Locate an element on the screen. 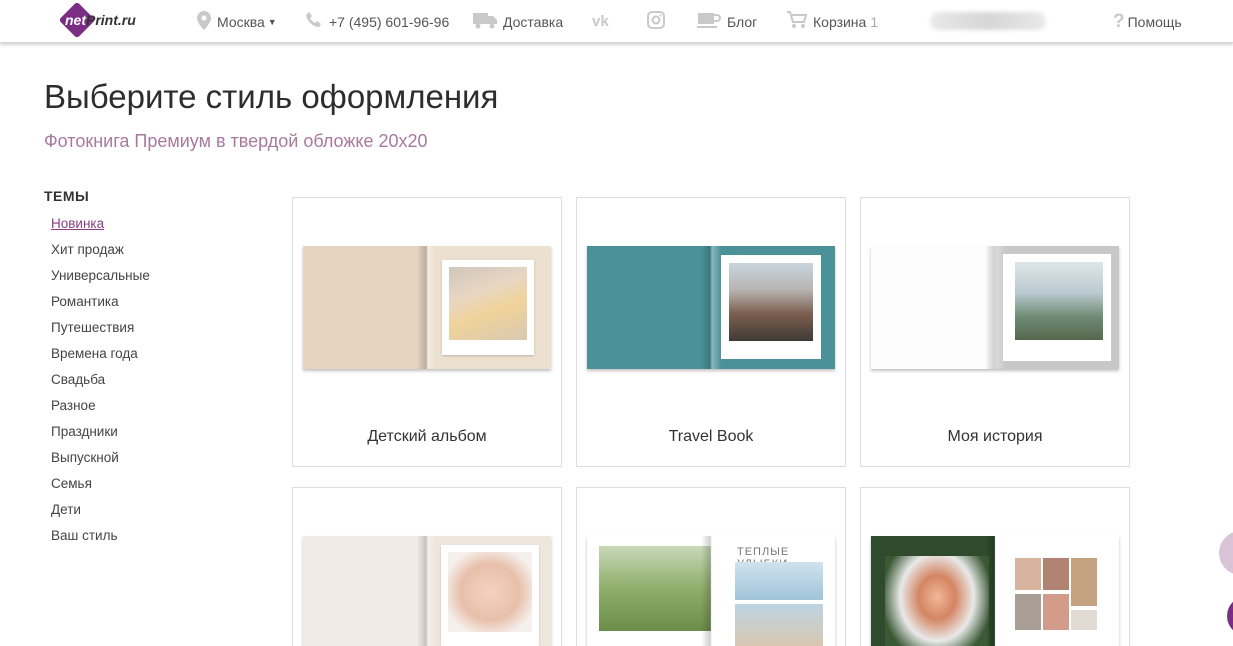 This screenshot has width=1233, height=646. phone-icon is located at coordinates (314, 21).